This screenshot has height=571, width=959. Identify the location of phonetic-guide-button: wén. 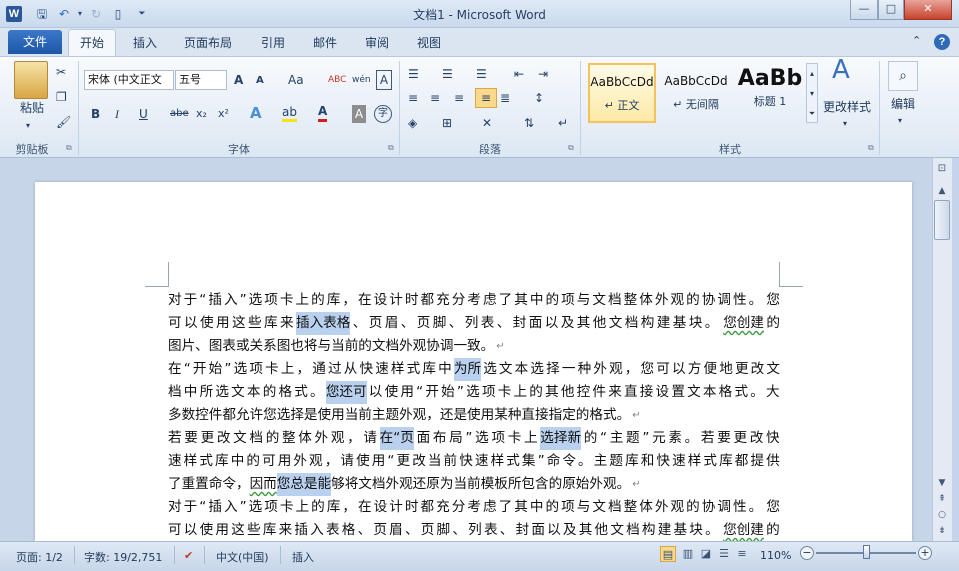
(361, 80).